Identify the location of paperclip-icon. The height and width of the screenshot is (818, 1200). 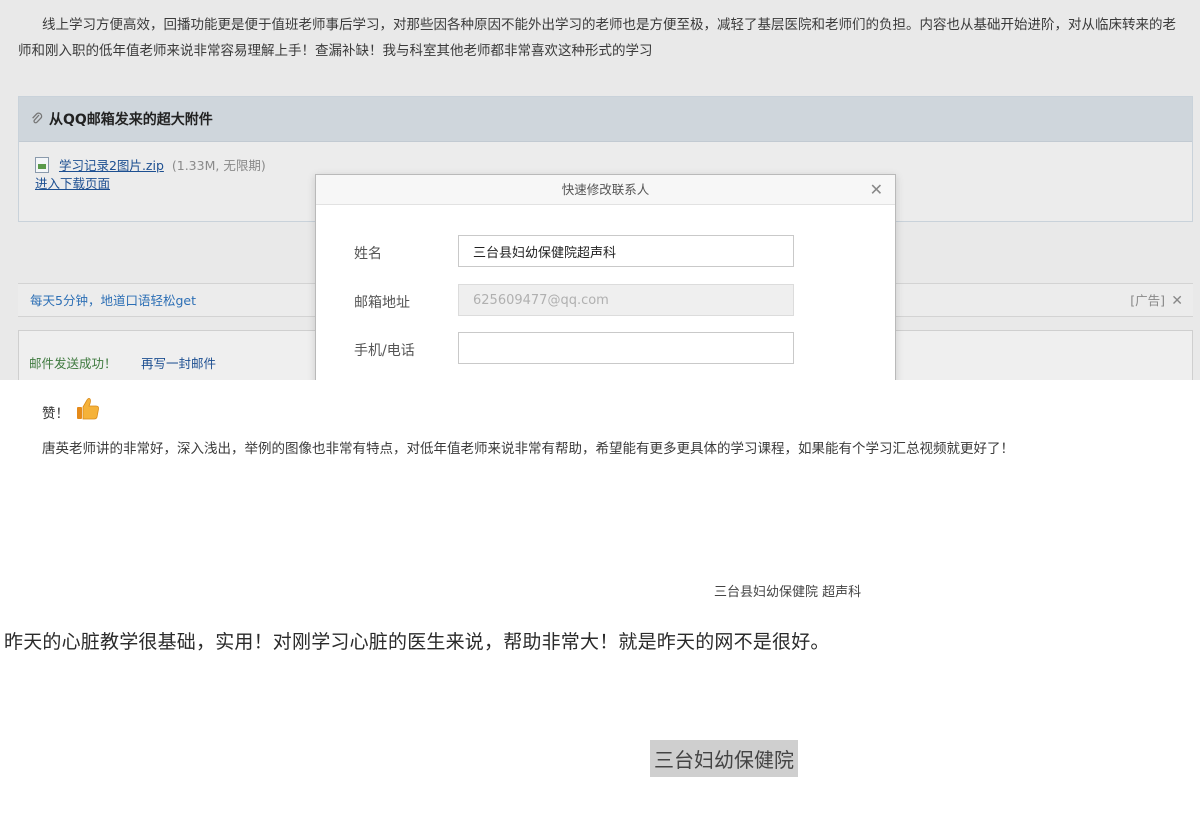
(37, 119).